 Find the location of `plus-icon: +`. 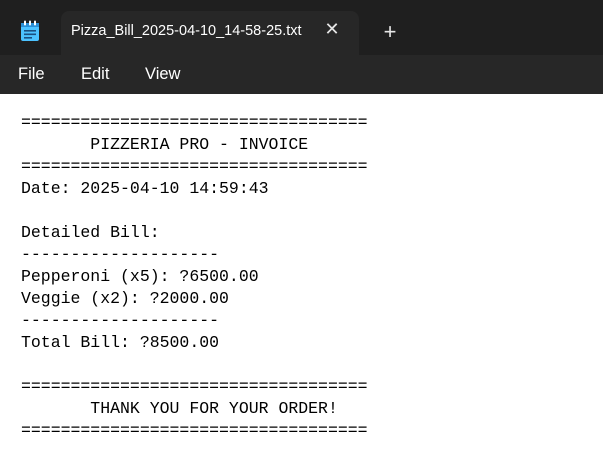

plus-icon: + is located at coordinates (390, 32).